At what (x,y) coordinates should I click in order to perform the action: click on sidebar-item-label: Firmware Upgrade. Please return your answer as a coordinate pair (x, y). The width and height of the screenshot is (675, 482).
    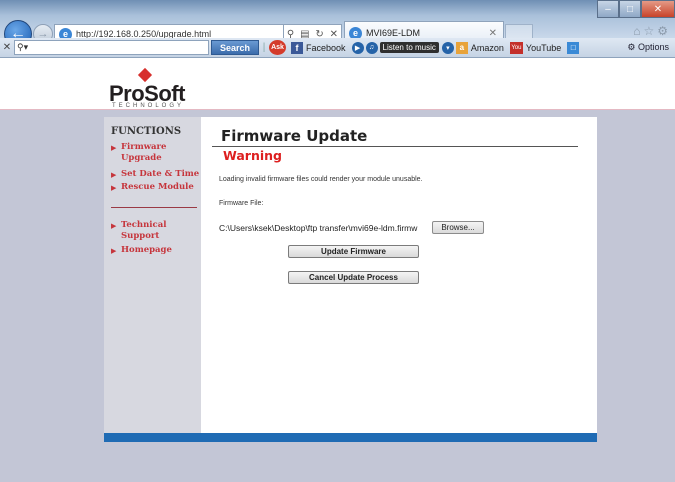
    Looking at the image, I should click on (144, 152).